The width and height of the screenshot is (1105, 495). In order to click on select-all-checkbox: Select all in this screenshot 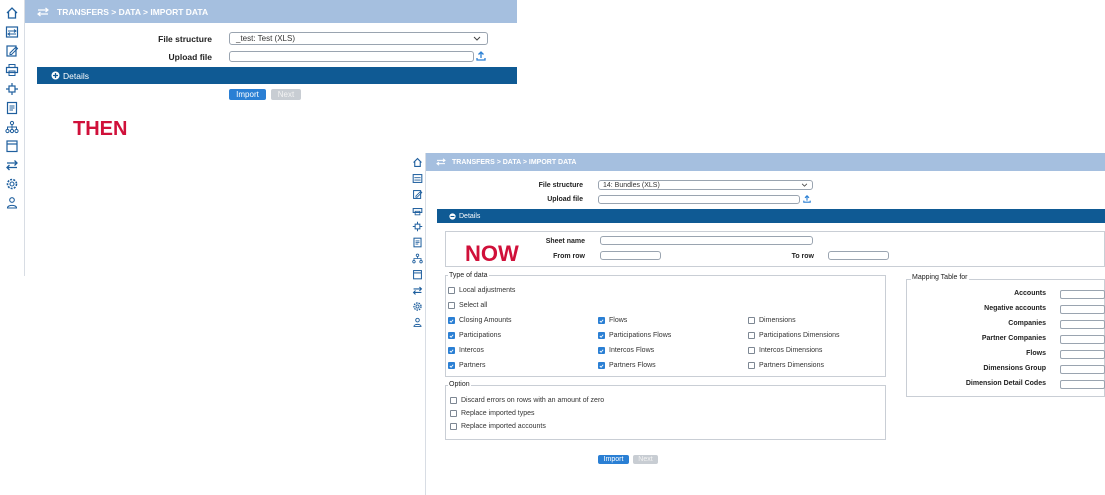, I will do `click(467, 305)`.